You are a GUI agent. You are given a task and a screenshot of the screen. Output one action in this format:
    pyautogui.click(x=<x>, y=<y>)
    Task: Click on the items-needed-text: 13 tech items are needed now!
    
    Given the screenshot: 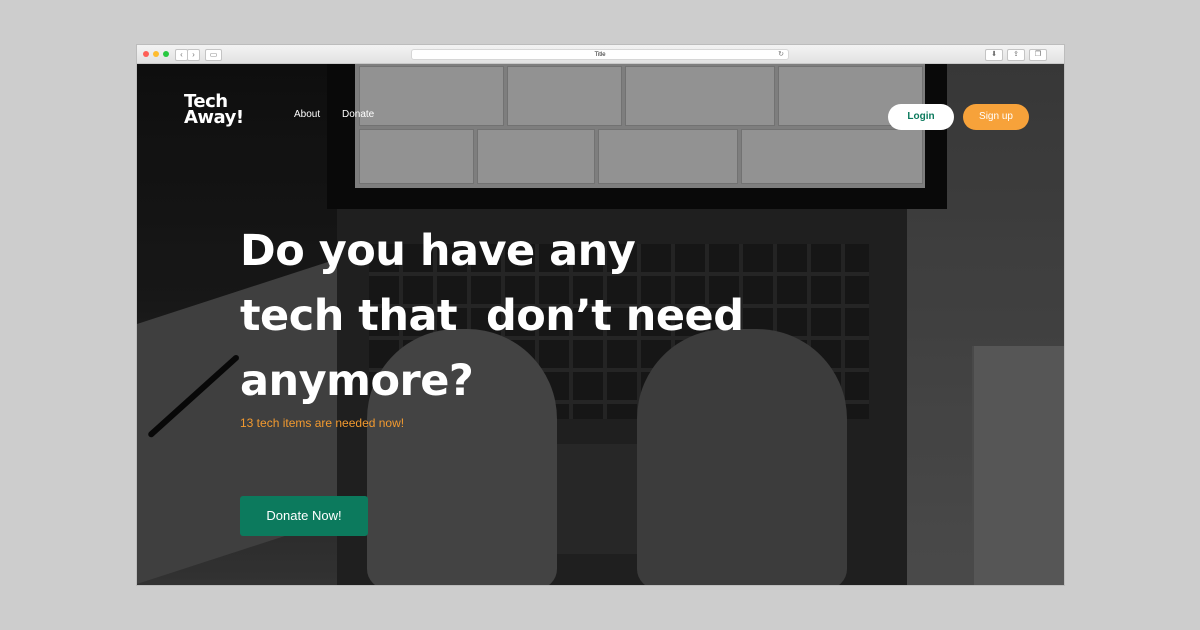 What is the action you would take?
    pyautogui.click(x=322, y=423)
    